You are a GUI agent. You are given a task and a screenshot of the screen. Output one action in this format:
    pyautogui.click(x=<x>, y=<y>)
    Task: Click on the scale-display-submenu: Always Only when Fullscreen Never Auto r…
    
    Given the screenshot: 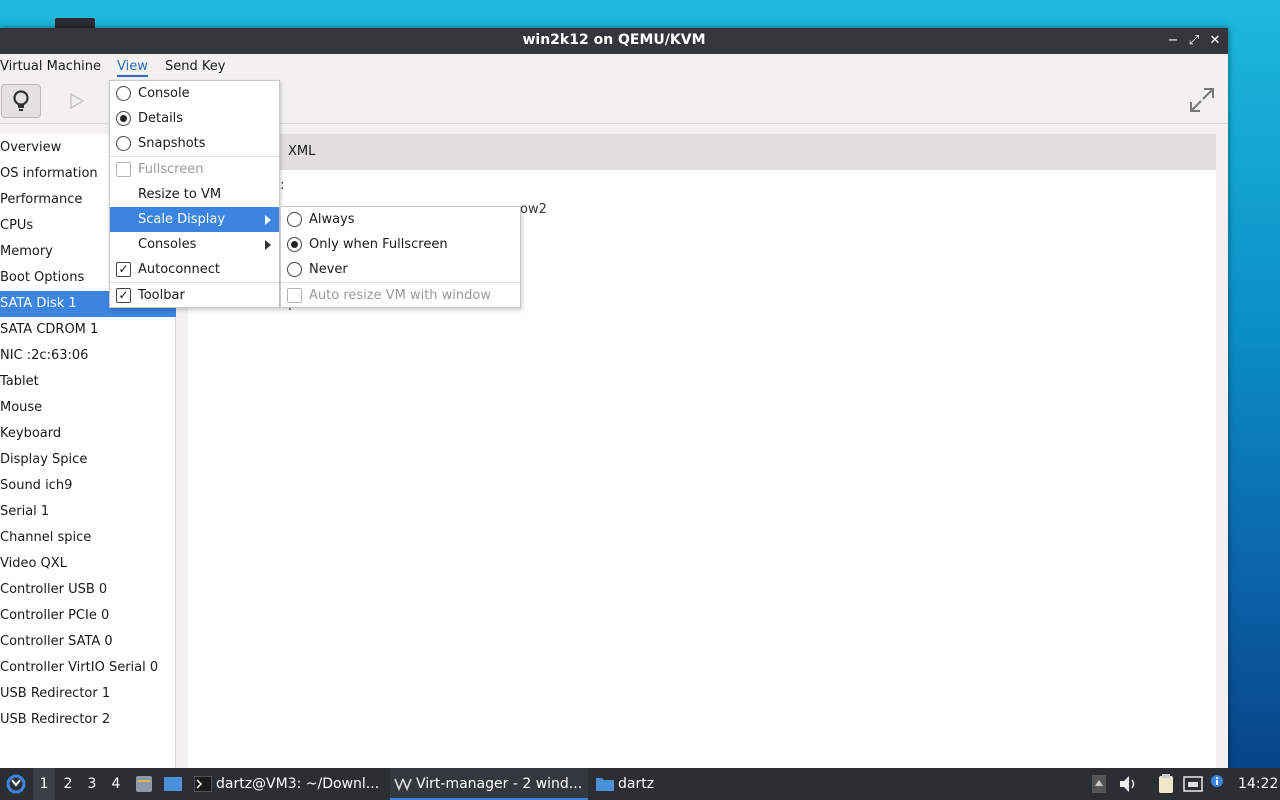 What is the action you would take?
    pyautogui.click(x=400, y=257)
    